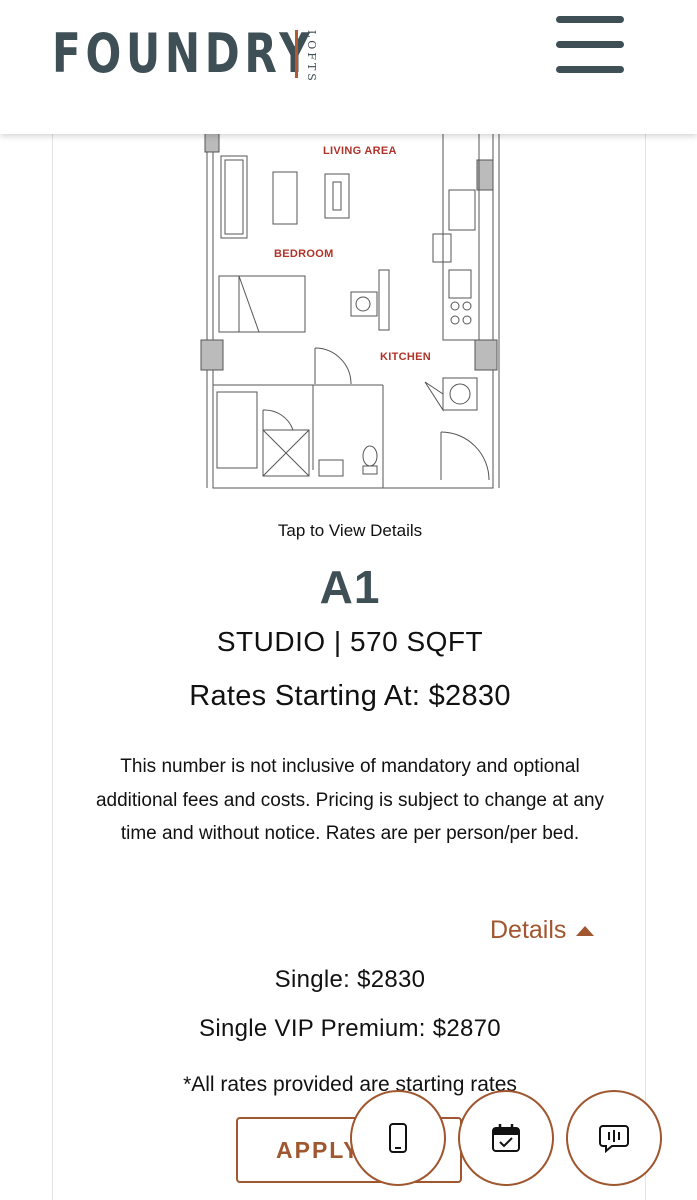  I want to click on foundry-lofts-logo: FOUNDRY LOFTS, so click(220, 53).